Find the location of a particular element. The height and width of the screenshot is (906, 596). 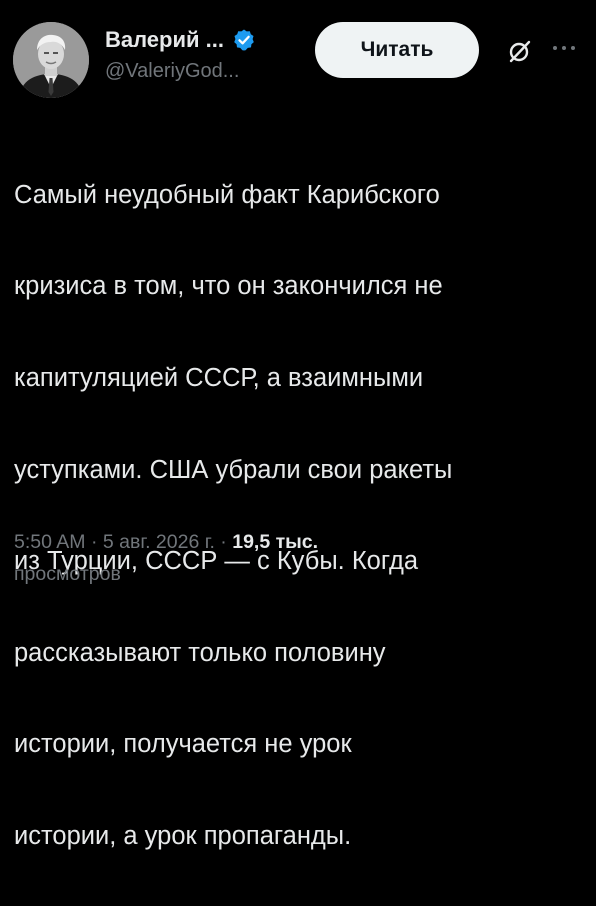

views-label: просмотров is located at coordinates (67, 574).